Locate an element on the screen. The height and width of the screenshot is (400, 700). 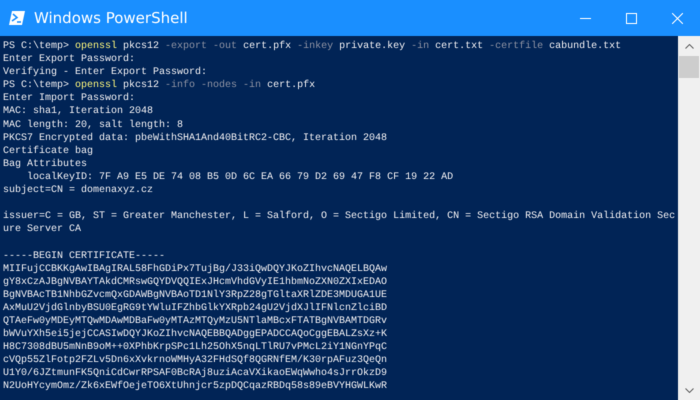
maximize-icon is located at coordinates (631, 18).